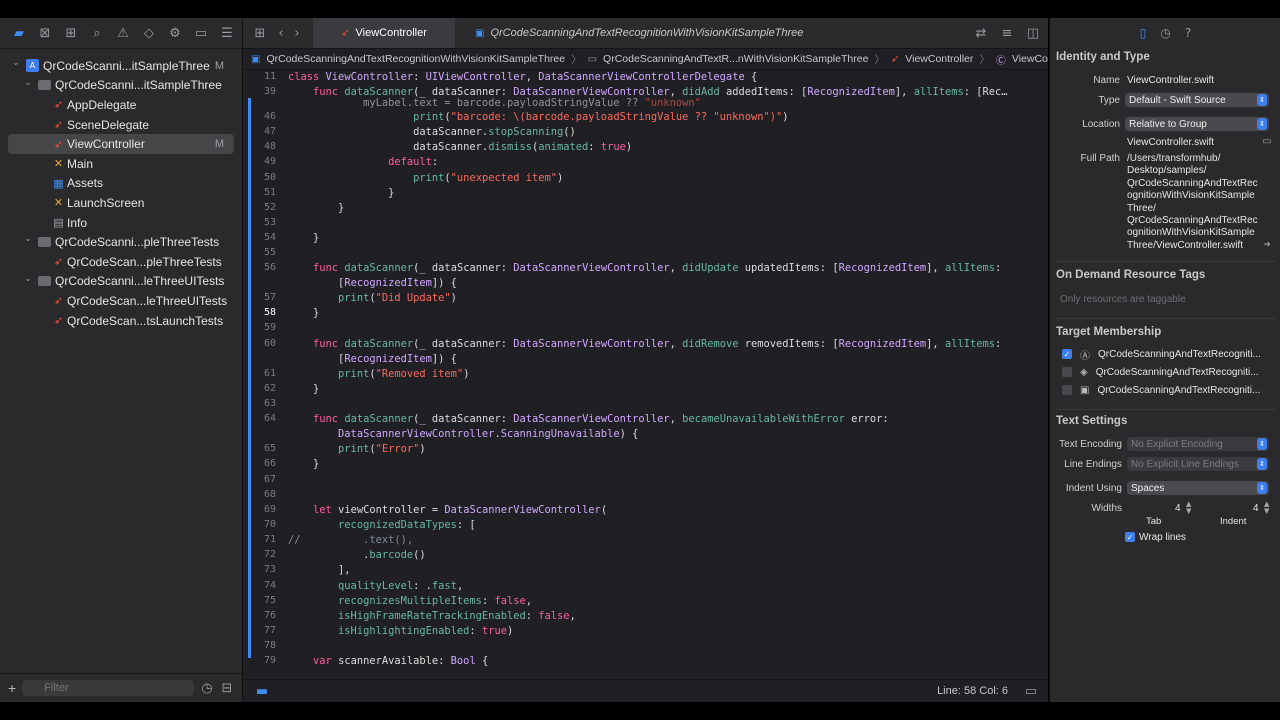 This screenshot has height=720, width=1280. Describe the element at coordinates (1165, 33) in the screenshot. I see `history-icon: ◷` at that location.